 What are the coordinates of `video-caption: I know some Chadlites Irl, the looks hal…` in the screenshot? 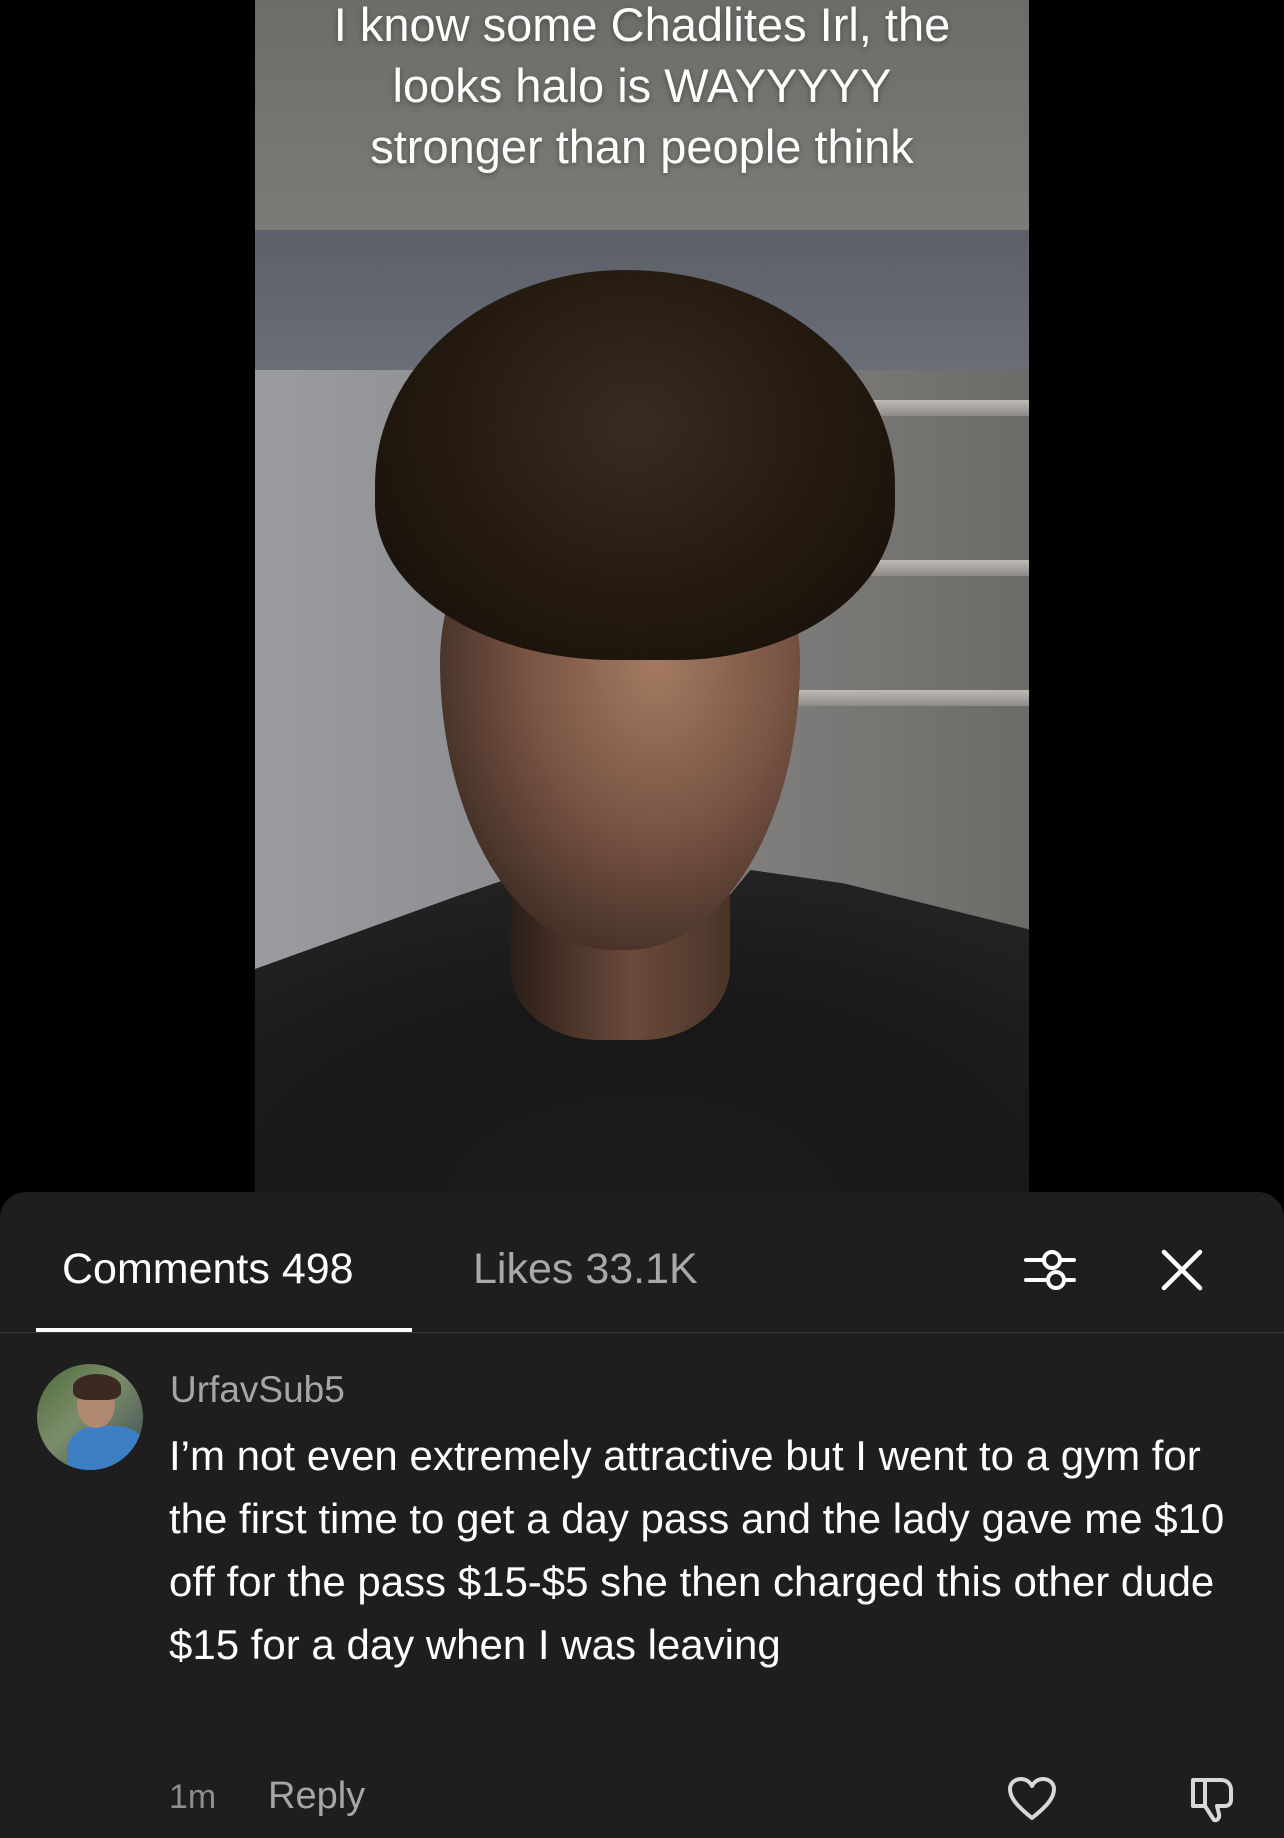 It's located at (642, 86).